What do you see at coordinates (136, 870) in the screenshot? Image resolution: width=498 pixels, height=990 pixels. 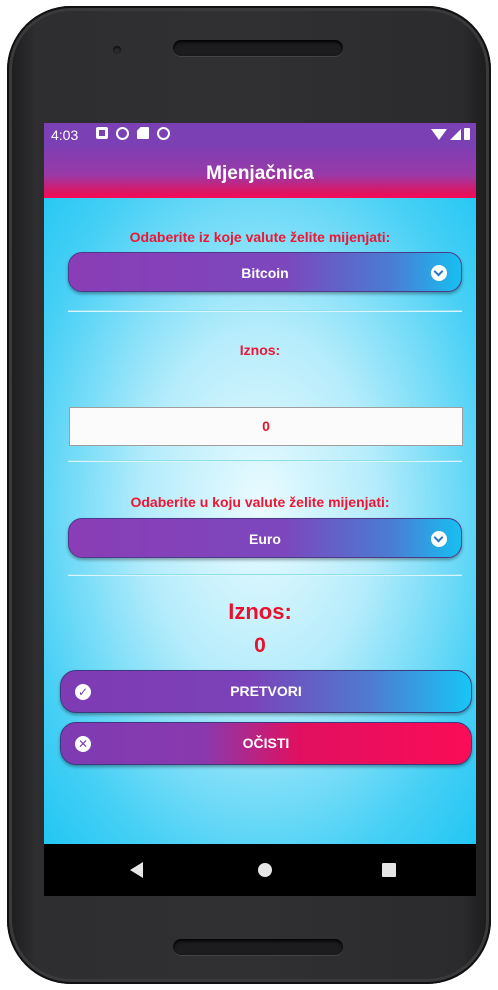 I see `back-icon` at bounding box center [136, 870].